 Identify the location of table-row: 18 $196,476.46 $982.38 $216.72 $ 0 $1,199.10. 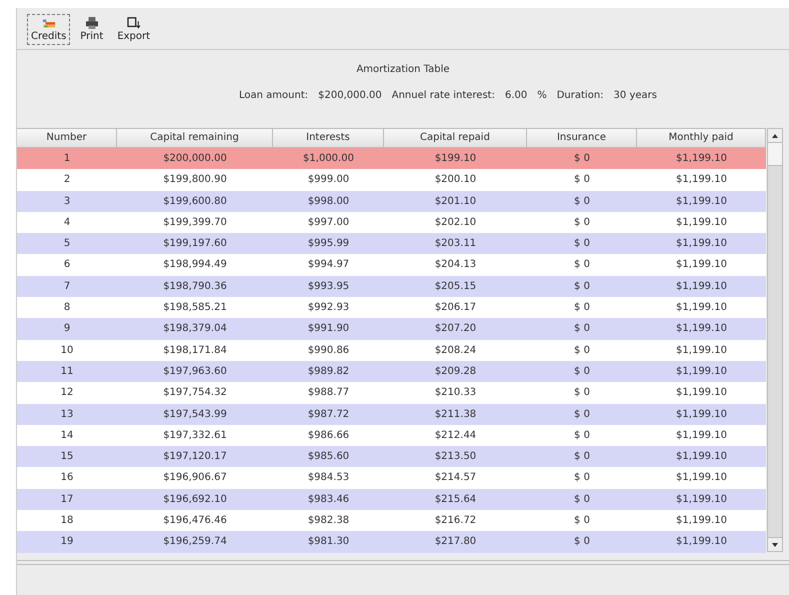
(391, 521).